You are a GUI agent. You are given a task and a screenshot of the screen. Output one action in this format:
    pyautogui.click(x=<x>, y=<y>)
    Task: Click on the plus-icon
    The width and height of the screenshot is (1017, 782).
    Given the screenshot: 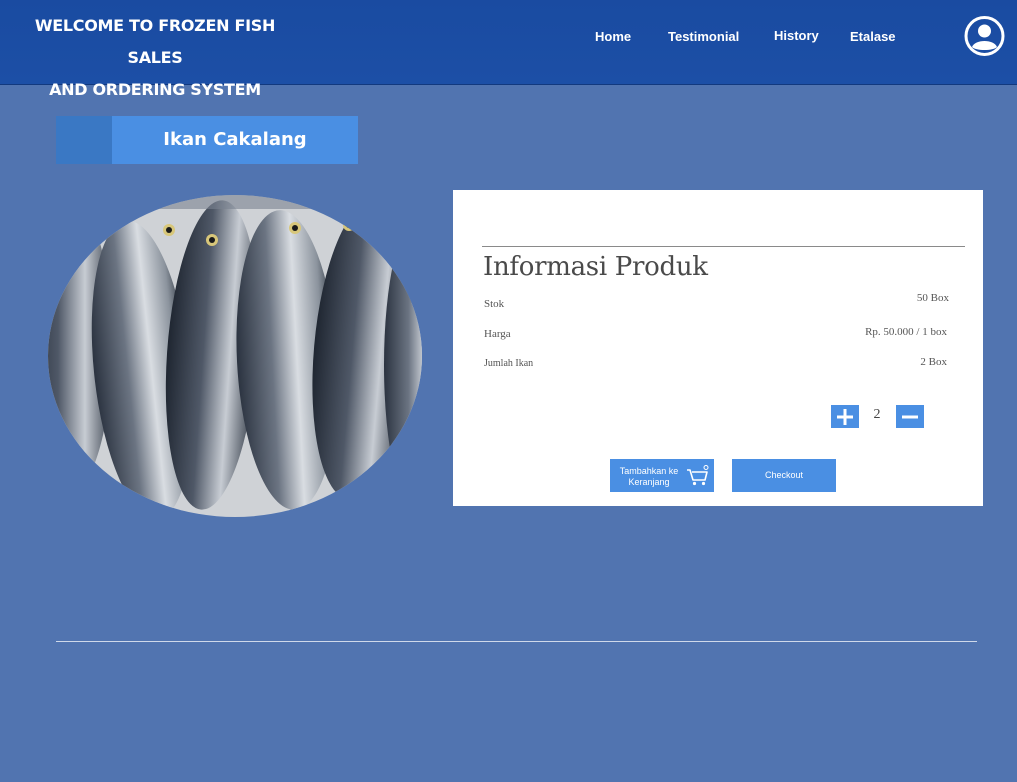 What is the action you would take?
    pyautogui.click(x=845, y=416)
    